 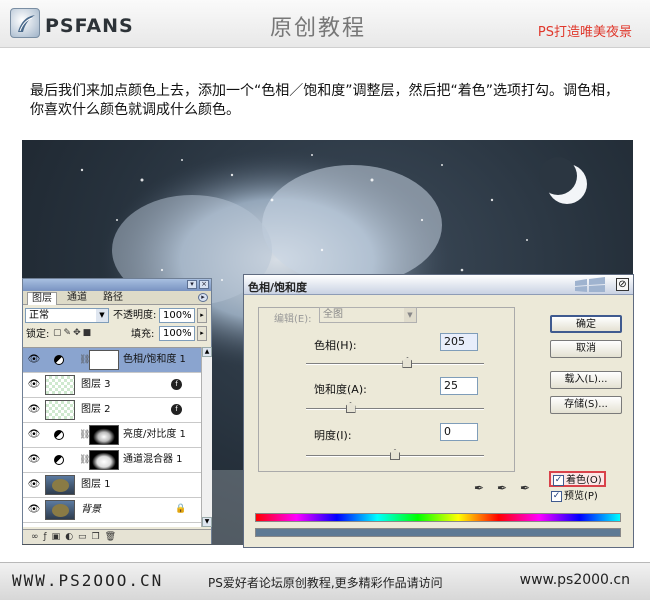 I want to click on layer-row-brightness-contrast: 👁 ⛓ 亮度/对比度 1, so click(x=112, y=435).